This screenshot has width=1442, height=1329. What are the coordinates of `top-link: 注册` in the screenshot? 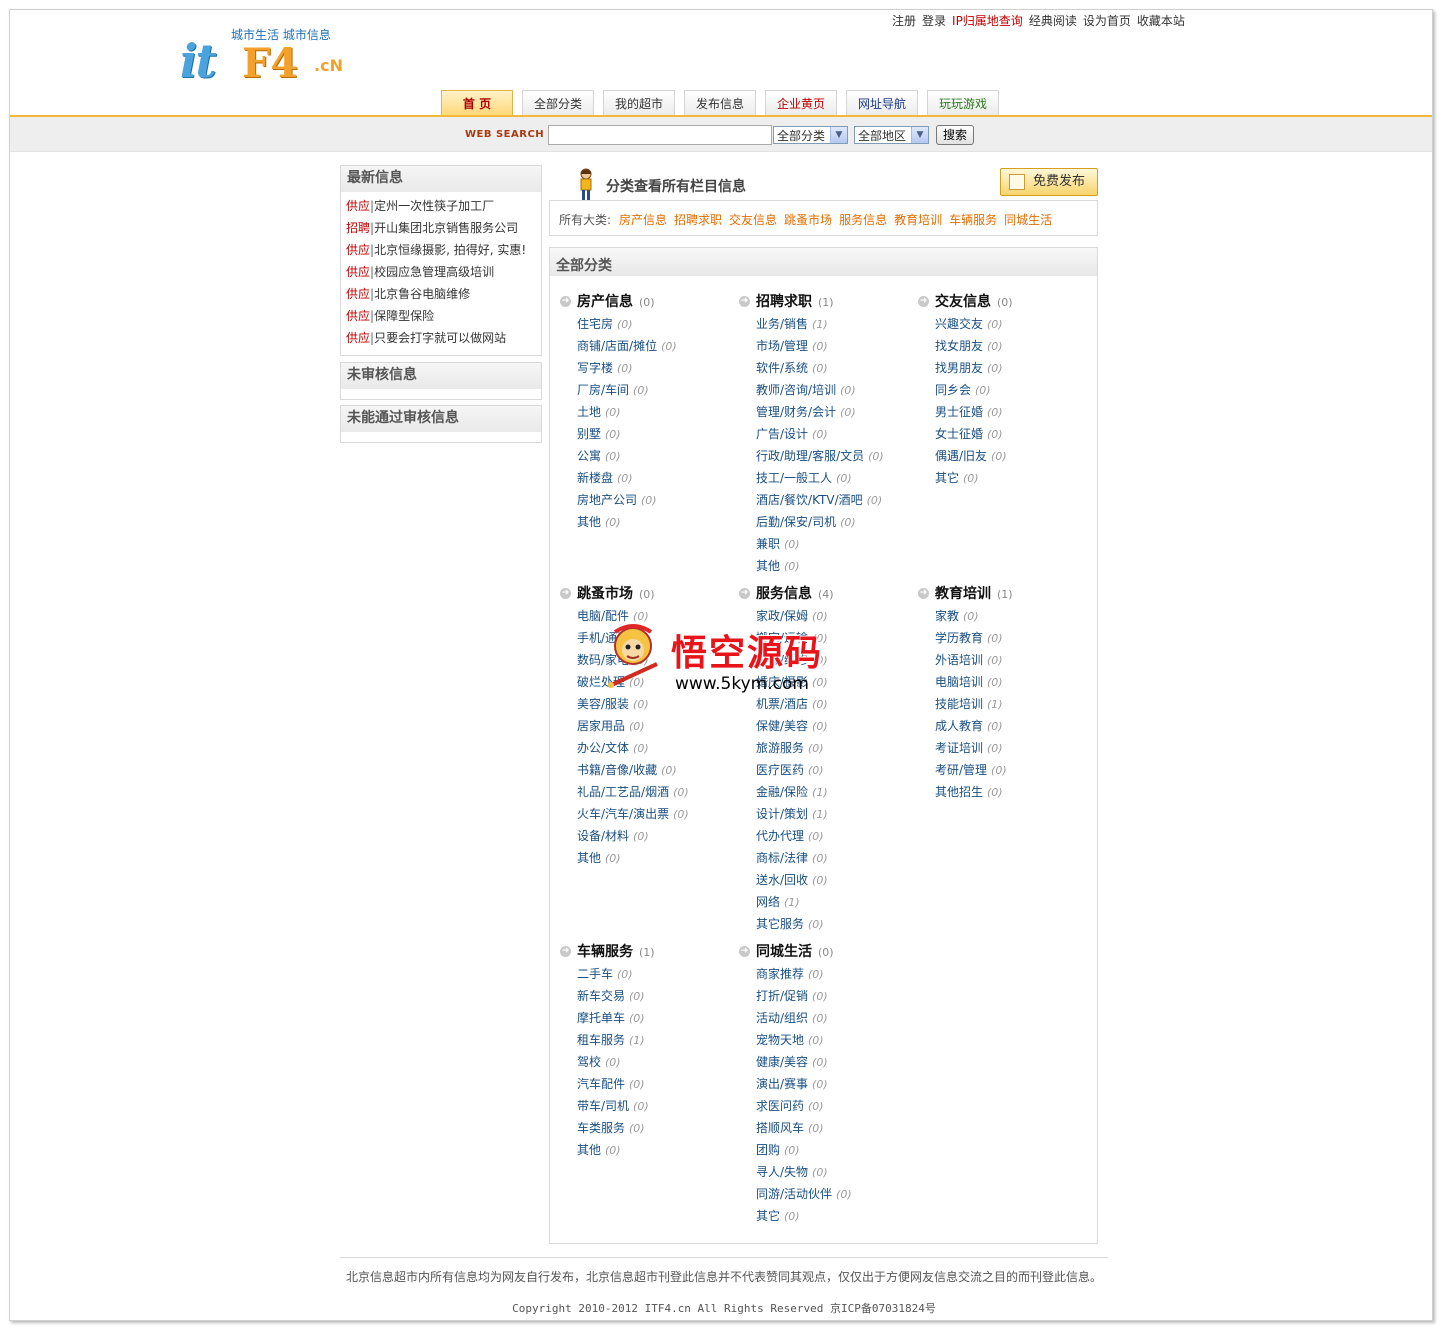 It's located at (904, 21).